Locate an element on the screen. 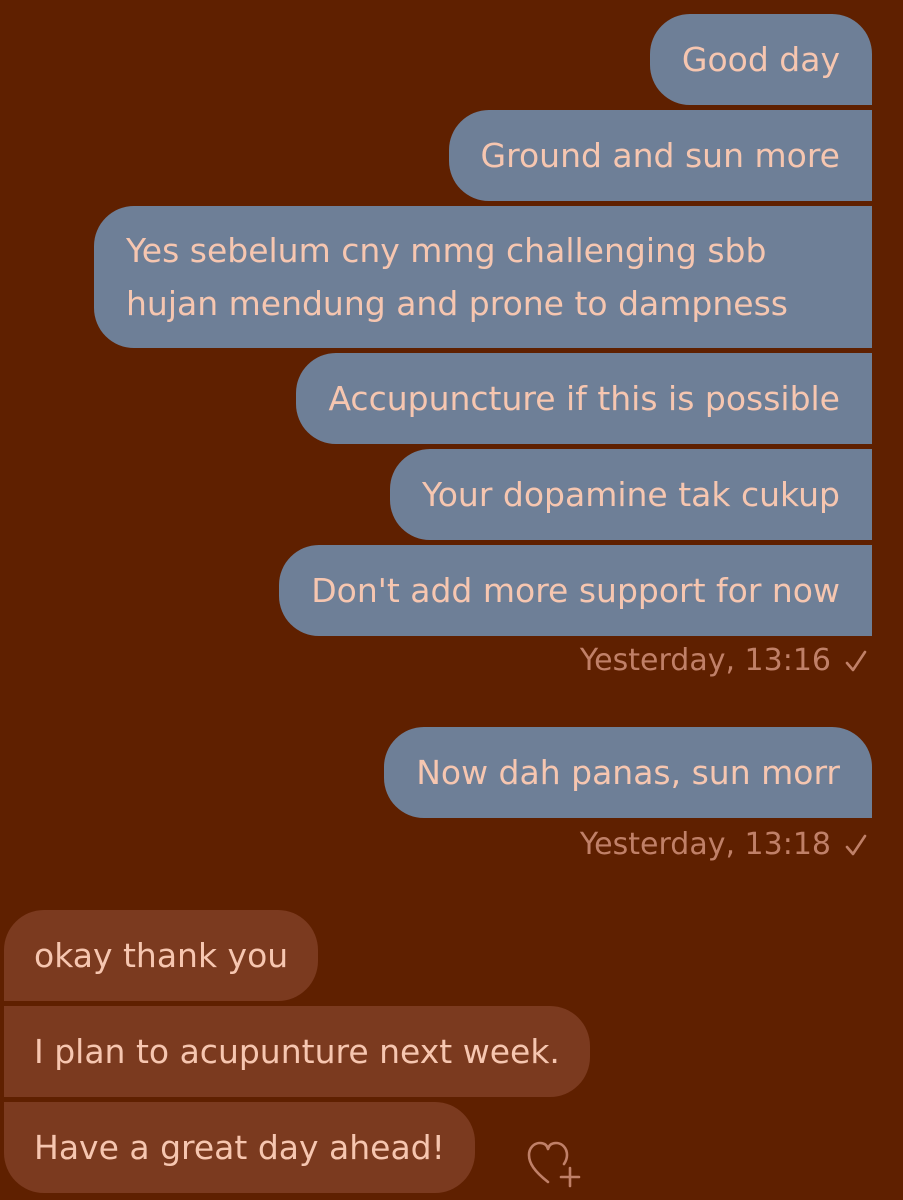  message-text: Your dopamine tak cukup is located at coordinates (630, 494).